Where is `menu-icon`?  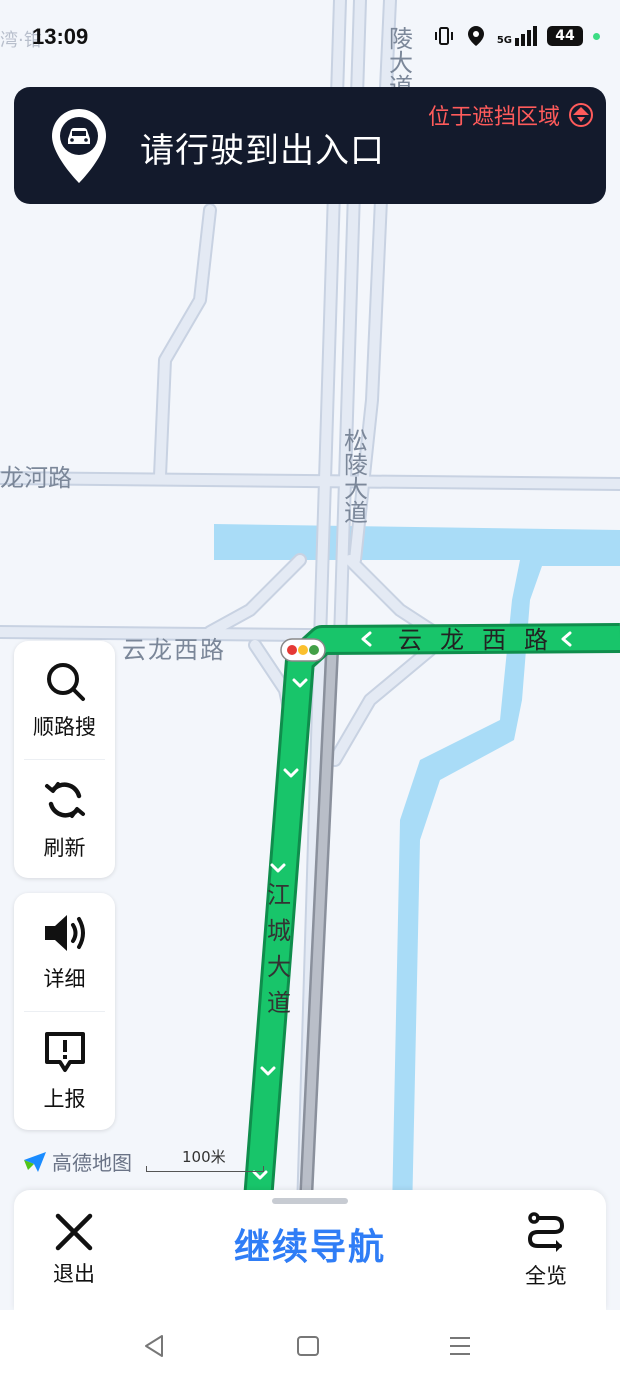 menu-icon is located at coordinates (460, 1346).